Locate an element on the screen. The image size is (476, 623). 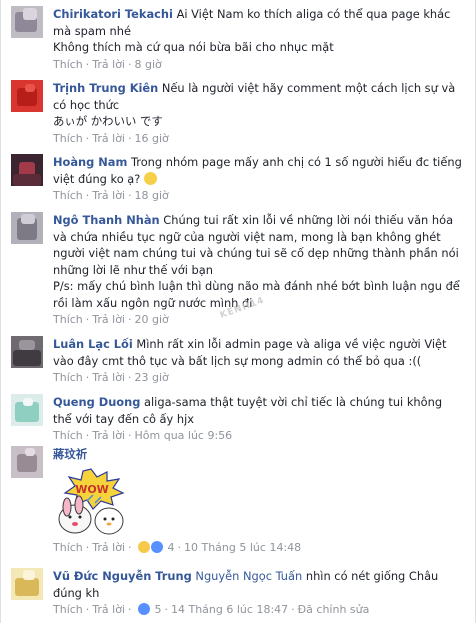
comment-actions: Thích · Trả lời · 8 giờ is located at coordinates (107, 64).